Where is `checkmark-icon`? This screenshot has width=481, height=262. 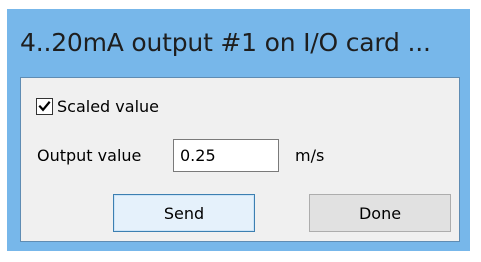
checkmark-icon is located at coordinates (44, 105).